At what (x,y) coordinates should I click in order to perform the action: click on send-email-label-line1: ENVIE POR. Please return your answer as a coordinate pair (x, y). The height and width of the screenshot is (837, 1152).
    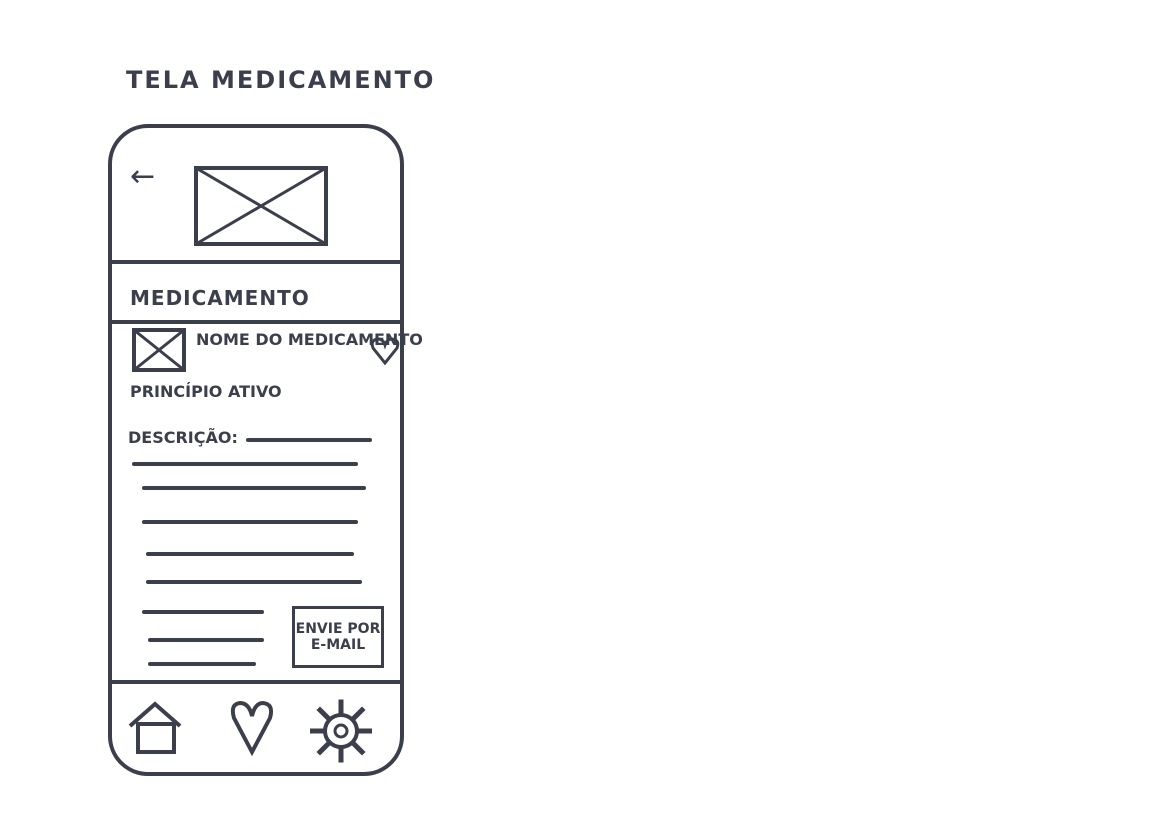
    Looking at the image, I should click on (338, 629).